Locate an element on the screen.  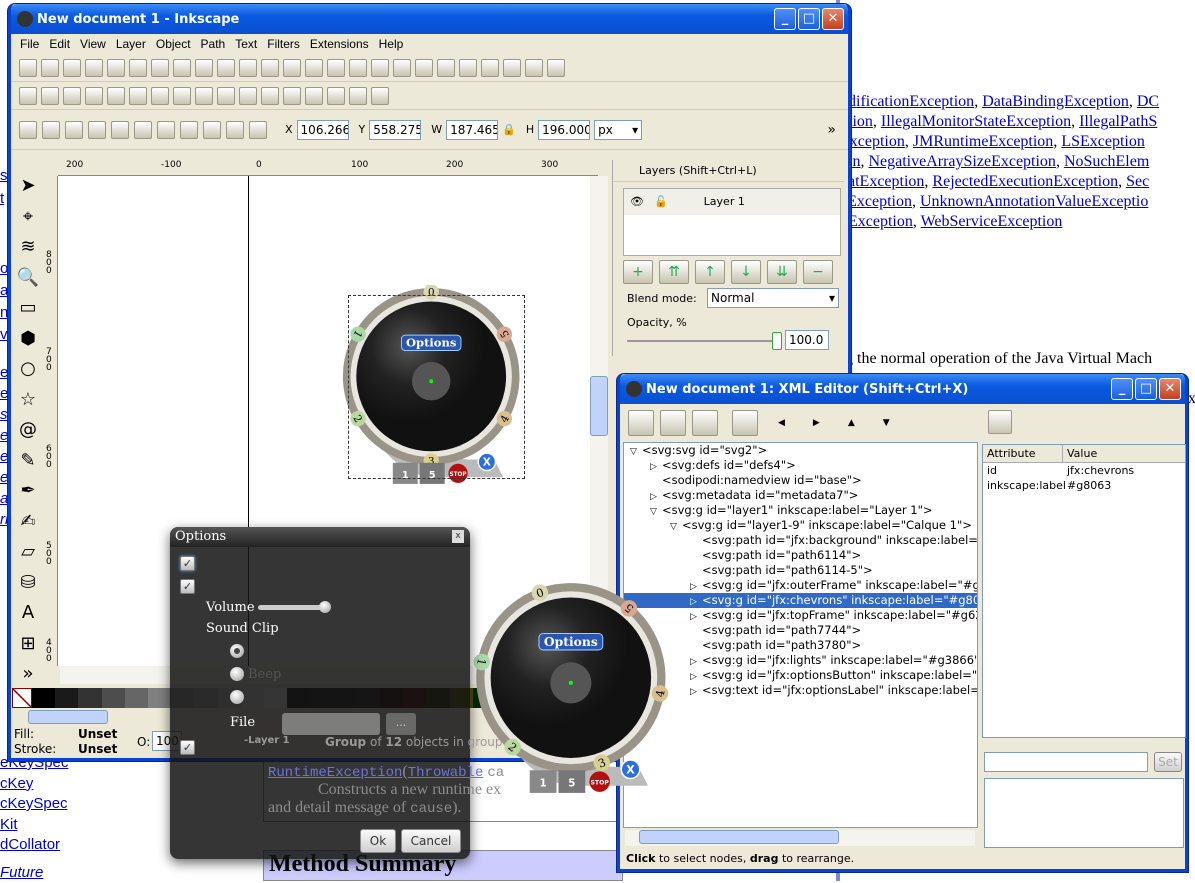
class-link: cKeySpec is located at coordinates (34, 803).